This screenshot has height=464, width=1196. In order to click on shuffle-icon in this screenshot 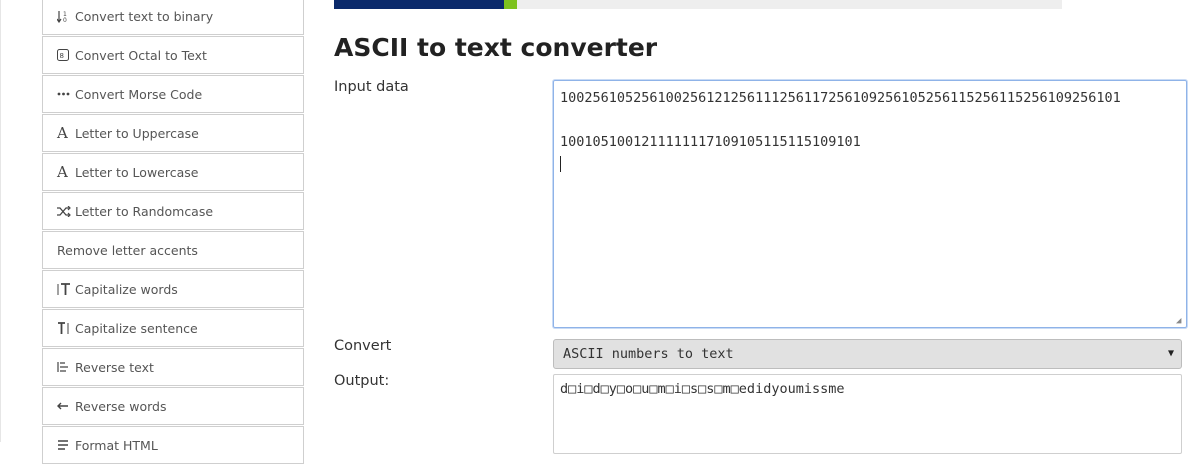, I will do `click(65, 211)`.